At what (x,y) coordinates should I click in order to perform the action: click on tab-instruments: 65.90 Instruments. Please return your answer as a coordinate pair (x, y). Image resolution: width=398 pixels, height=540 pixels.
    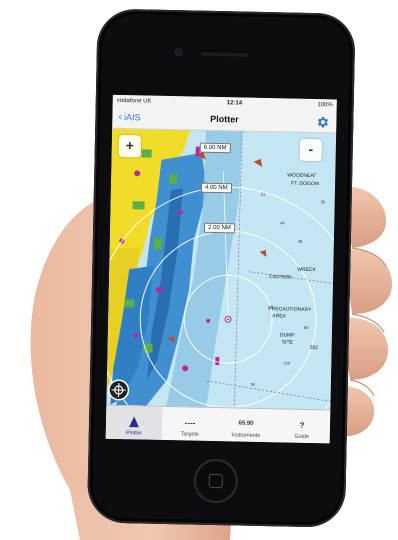
    Looking at the image, I should click on (246, 425).